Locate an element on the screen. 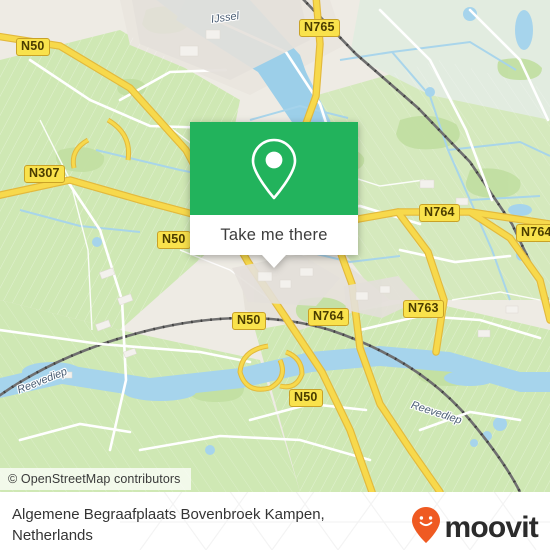 The height and width of the screenshot is (550, 550). road-shield-n50-1: N50 is located at coordinates (33, 47).